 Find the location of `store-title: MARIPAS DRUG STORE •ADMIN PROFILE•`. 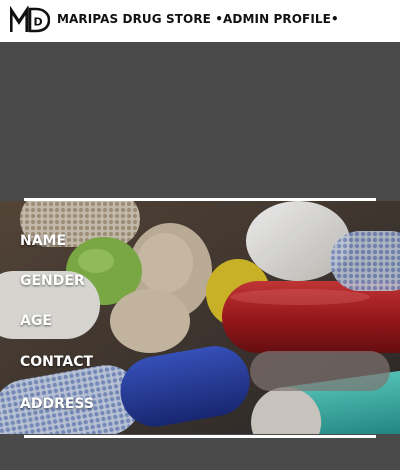

store-title: MARIPAS DRUG STORE •ADMIN PROFILE• is located at coordinates (198, 19).